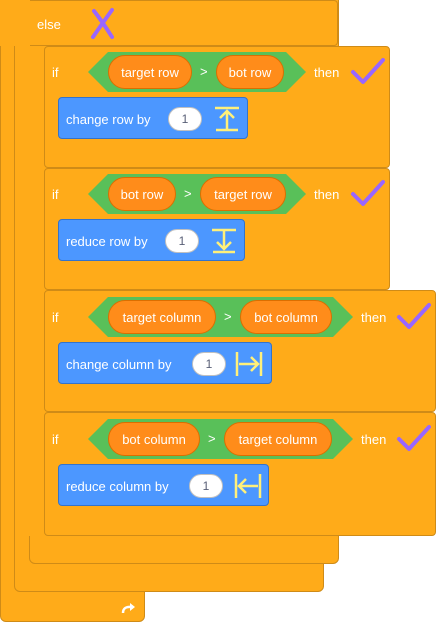 The height and width of the screenshot is (623, 437). What do you see at coordinates (249, 364) in the screenshot?
I see `arrow-right-to-bar-icon` at bounding box center [249, 364].